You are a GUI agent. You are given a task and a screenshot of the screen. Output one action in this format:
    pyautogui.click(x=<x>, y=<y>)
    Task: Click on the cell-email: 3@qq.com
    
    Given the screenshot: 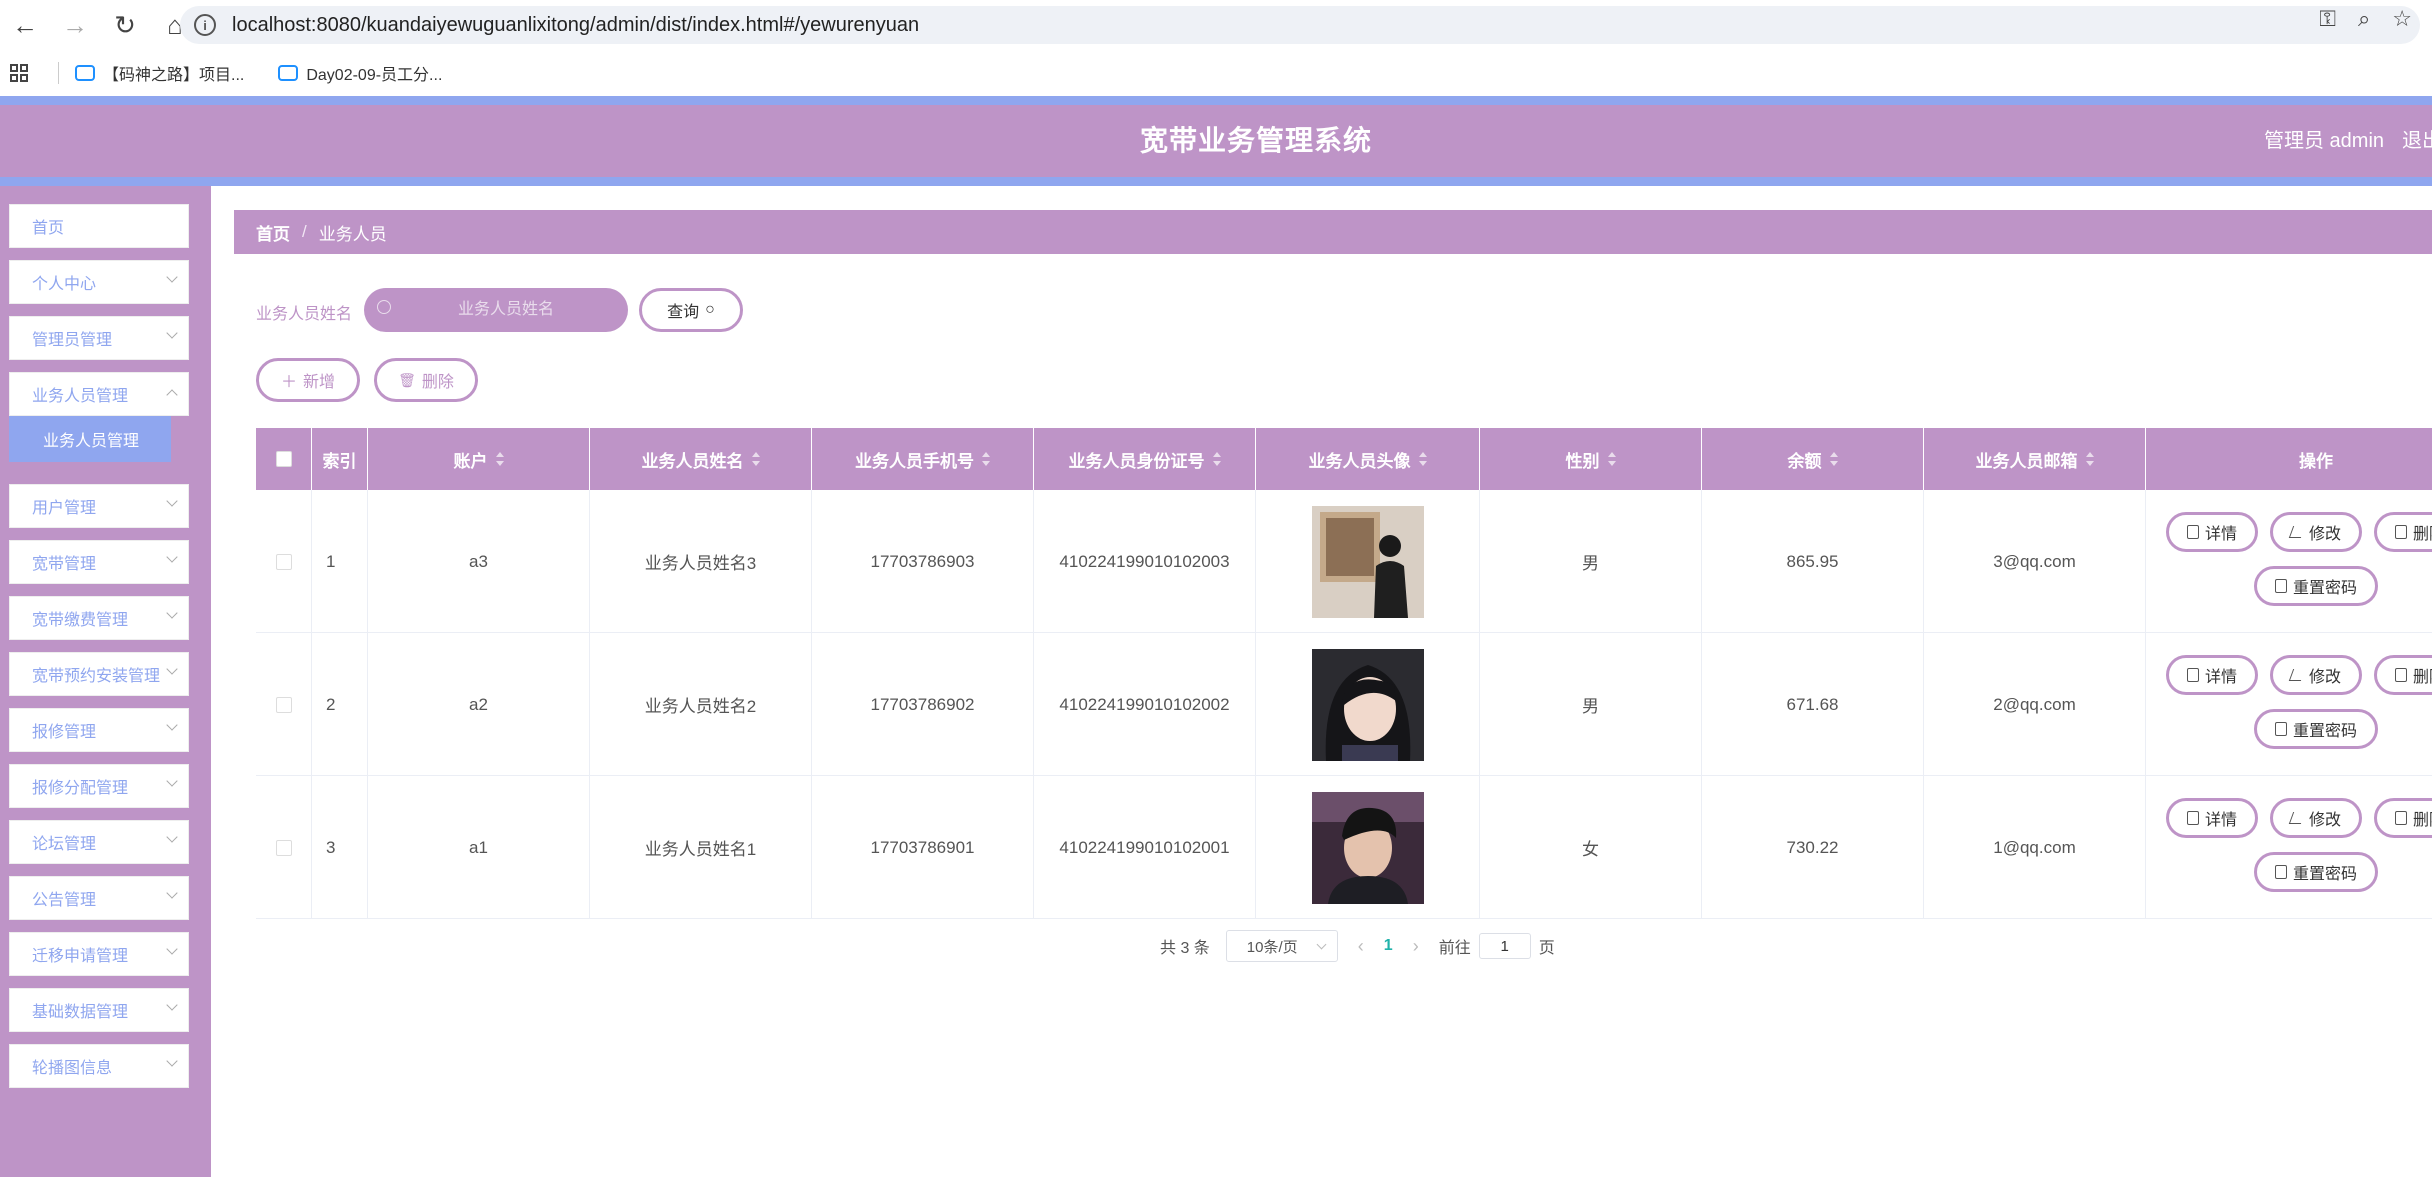 What is the action you would take?
    pyautogui.click(x=2035, y=561)
    